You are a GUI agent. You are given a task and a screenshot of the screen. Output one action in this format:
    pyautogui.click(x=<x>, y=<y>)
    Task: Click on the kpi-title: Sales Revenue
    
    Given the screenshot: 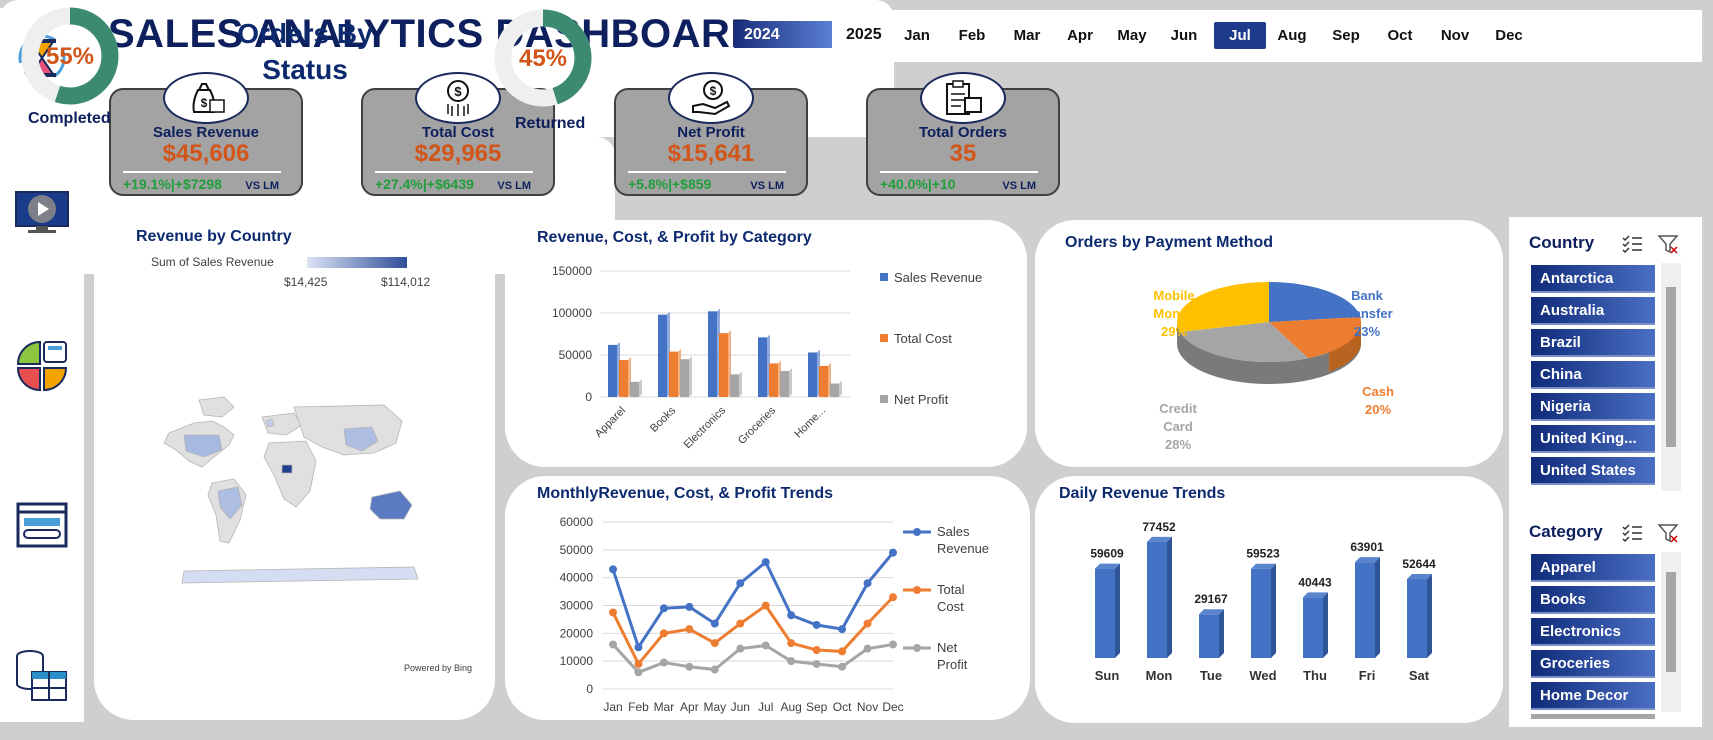 What is the action you would take?
    pyautogui.click(x=206, y=132)
    